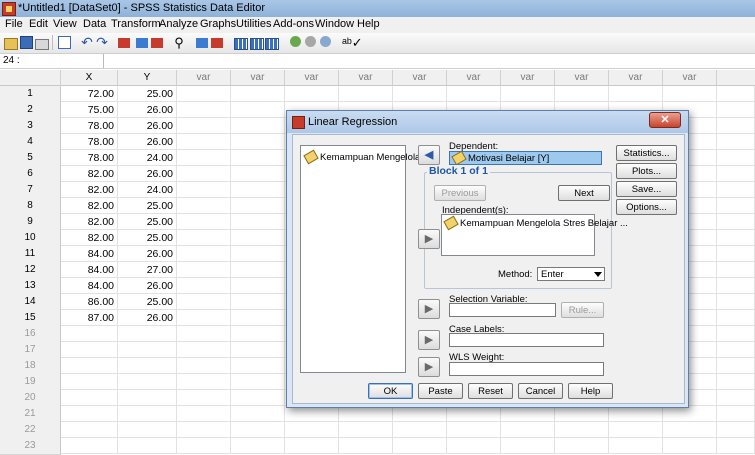 The image size is (755, 455). Describe the element at coordinates (526, 340) in the screenshot. I see `case-labels-field` at that location.